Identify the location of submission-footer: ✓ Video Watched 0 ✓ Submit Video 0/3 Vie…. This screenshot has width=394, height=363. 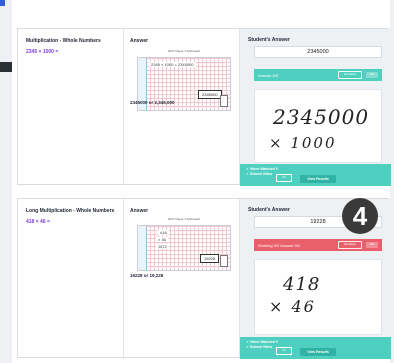
(315, 348).